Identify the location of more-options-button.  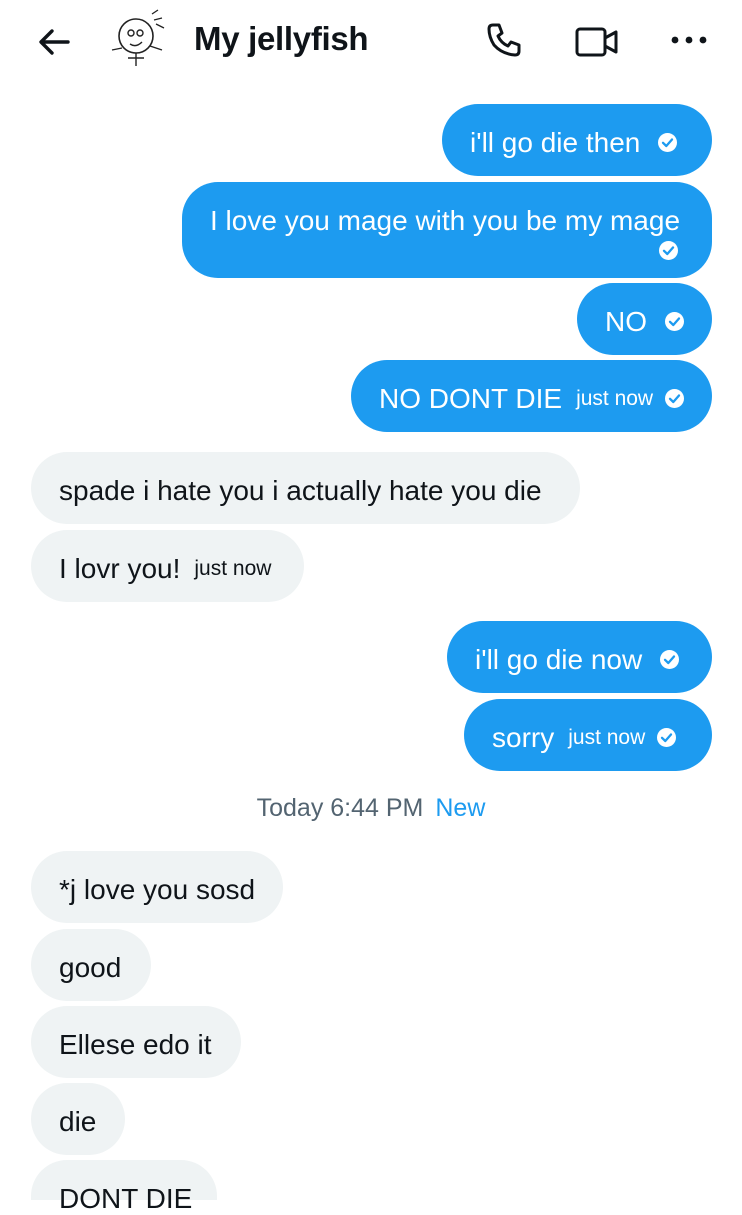
(689, 40).